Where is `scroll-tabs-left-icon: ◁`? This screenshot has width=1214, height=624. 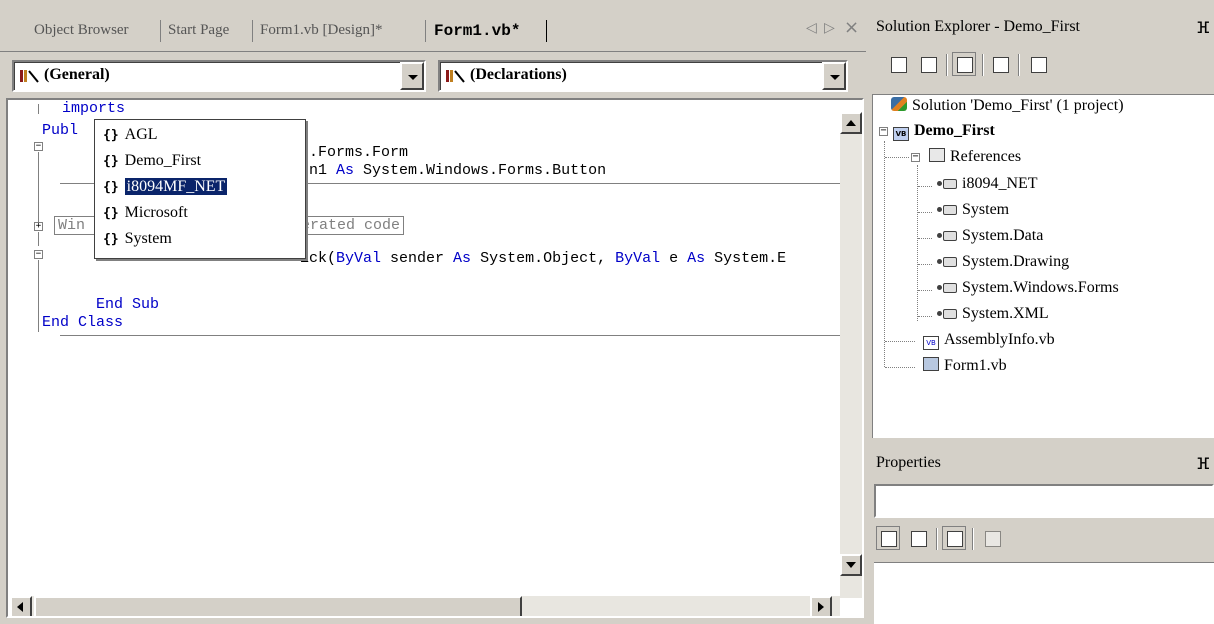
scroll-tabs-left-icon: ◁ is located at coordinates (811, 28).